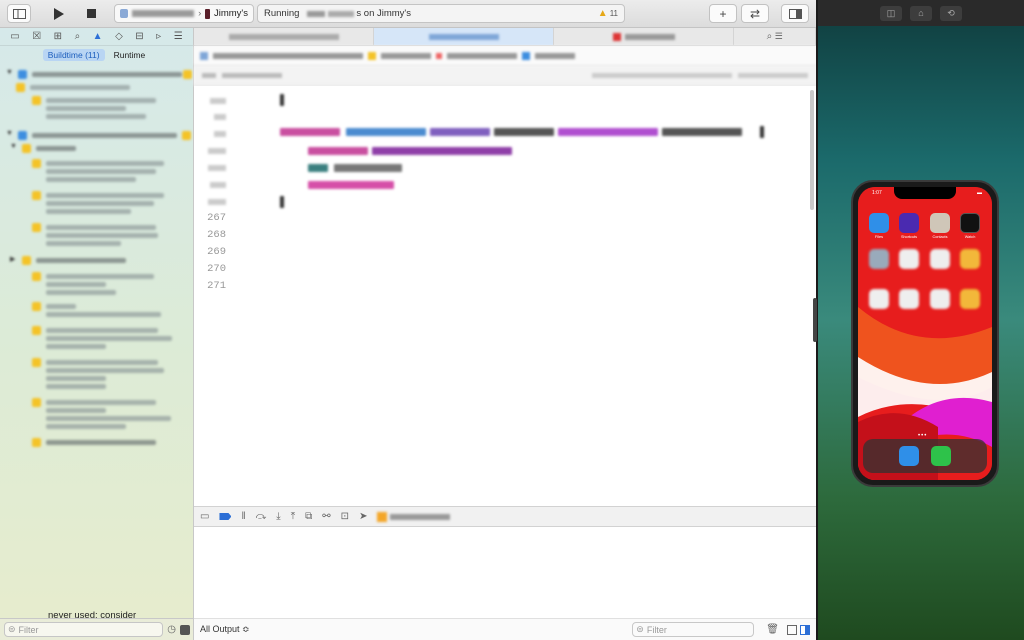  Describe the element at coordinates (308, 516) in the screenshot. I see `view-hierarchy-icon: ⧉` at that location.